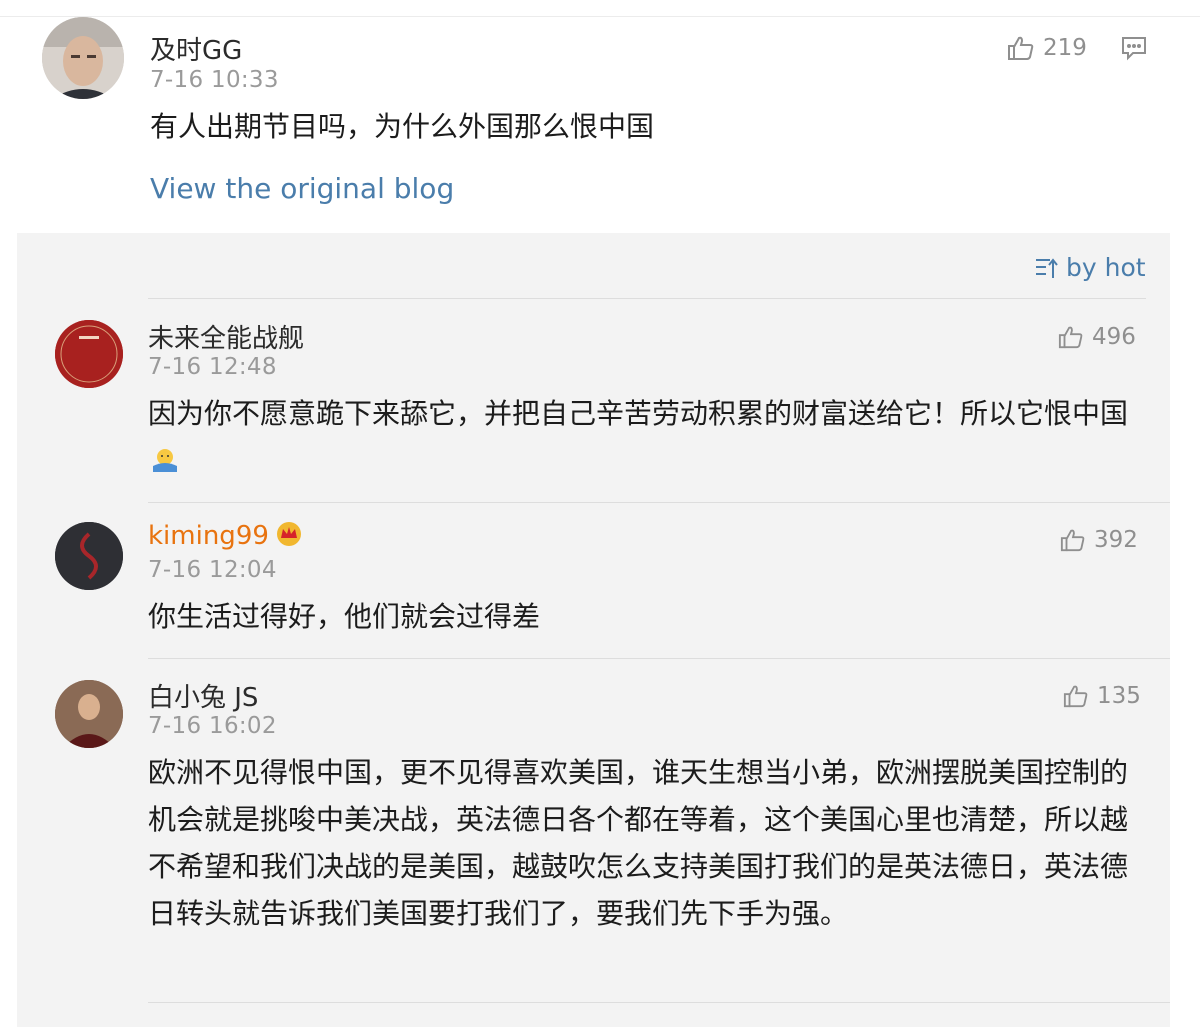  Describe the element at coordinates (643, 439) in the screenshot. I see `comment-text: 因为你不愿意跪下来舔它，并把自己辛苦劳动积累的财富送给它！所以它恨中国` at that location.